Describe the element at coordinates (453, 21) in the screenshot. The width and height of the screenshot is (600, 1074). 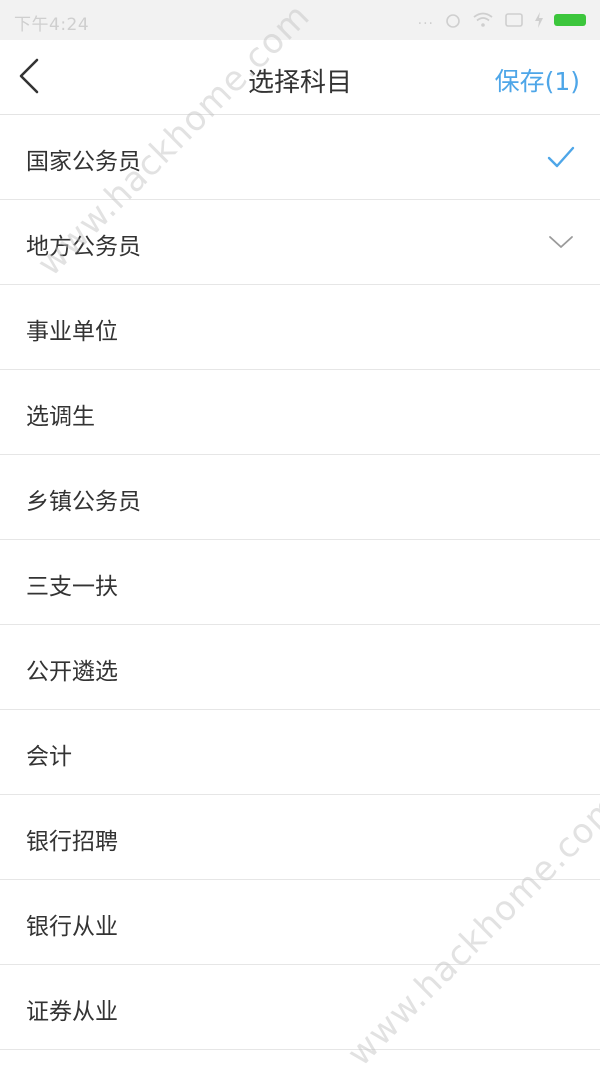
I see `alarm-icon` at that location.